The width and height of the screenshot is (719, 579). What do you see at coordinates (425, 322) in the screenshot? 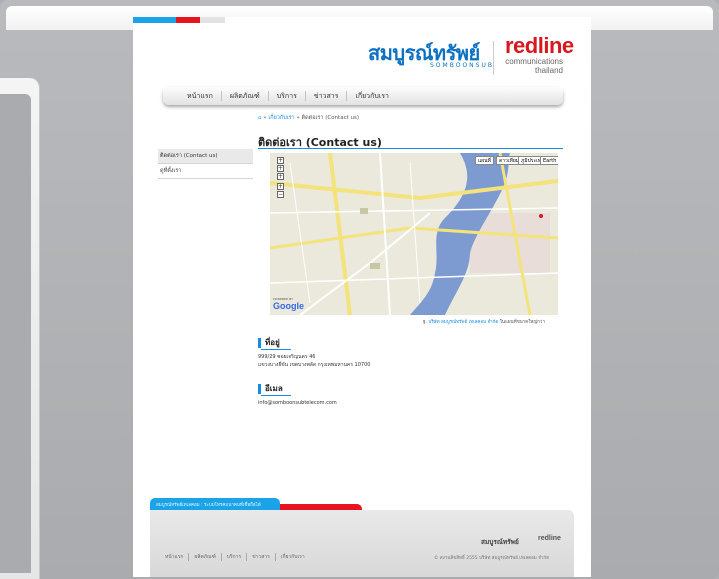
I see `map-caption-prefix: ฐ.` at bounding box center [425, 322].